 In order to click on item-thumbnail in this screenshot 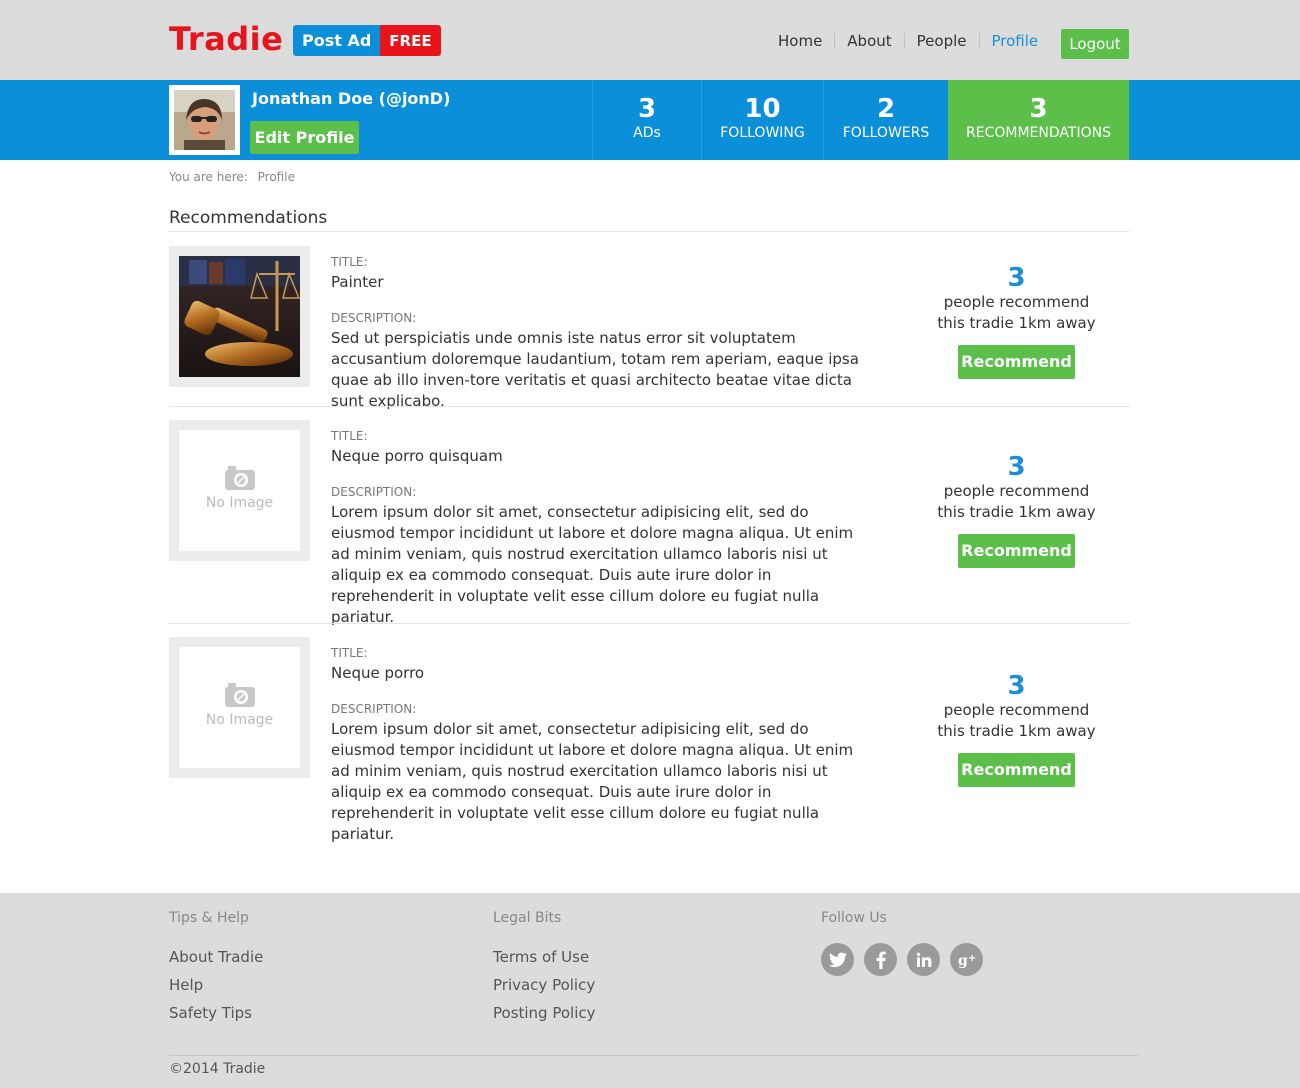, I will do `click(239, 316)`.